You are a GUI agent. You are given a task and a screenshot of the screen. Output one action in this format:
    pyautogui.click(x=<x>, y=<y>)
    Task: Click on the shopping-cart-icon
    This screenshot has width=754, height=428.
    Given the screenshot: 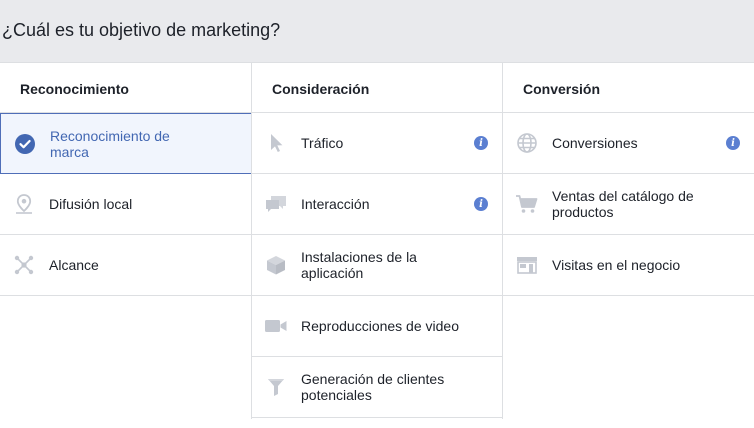 What is the action you would take?
    pyautogui.click(x=527, y=204)
    